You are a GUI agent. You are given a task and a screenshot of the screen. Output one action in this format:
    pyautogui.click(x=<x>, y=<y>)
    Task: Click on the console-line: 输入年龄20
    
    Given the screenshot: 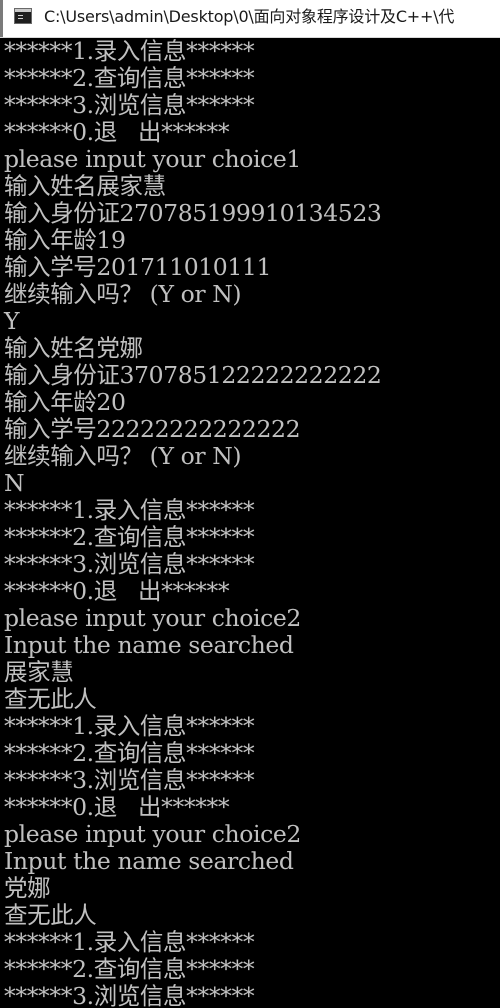 What is the action you would take?
    pyautogui.click(x=65, y=402)
    